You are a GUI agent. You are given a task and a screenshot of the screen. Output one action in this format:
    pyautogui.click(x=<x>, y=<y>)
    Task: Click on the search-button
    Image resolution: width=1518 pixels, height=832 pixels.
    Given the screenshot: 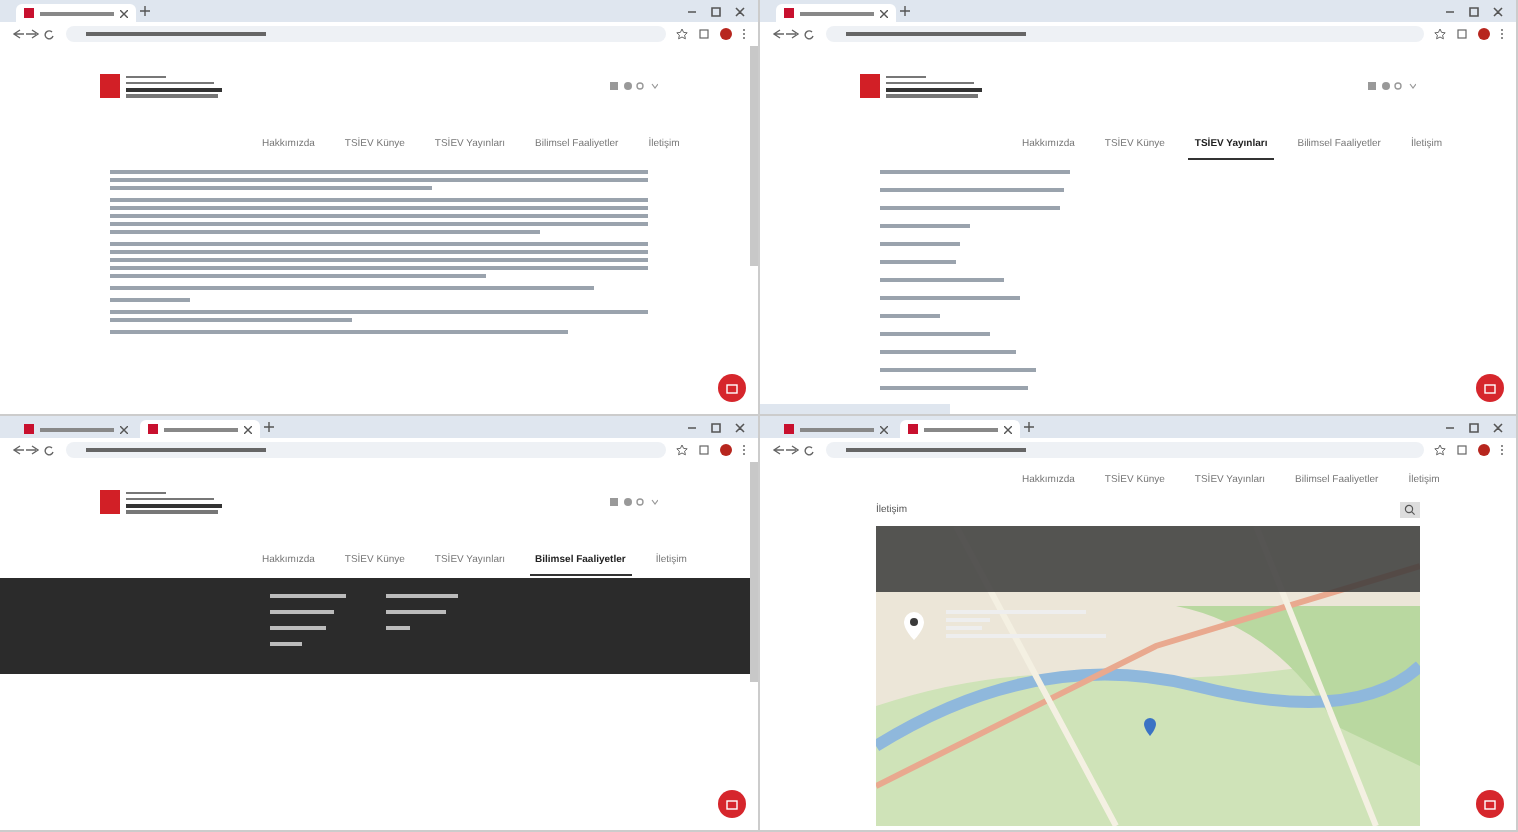 What is the action you would take?
    pyautogui.click(x=1410, y=510)
    